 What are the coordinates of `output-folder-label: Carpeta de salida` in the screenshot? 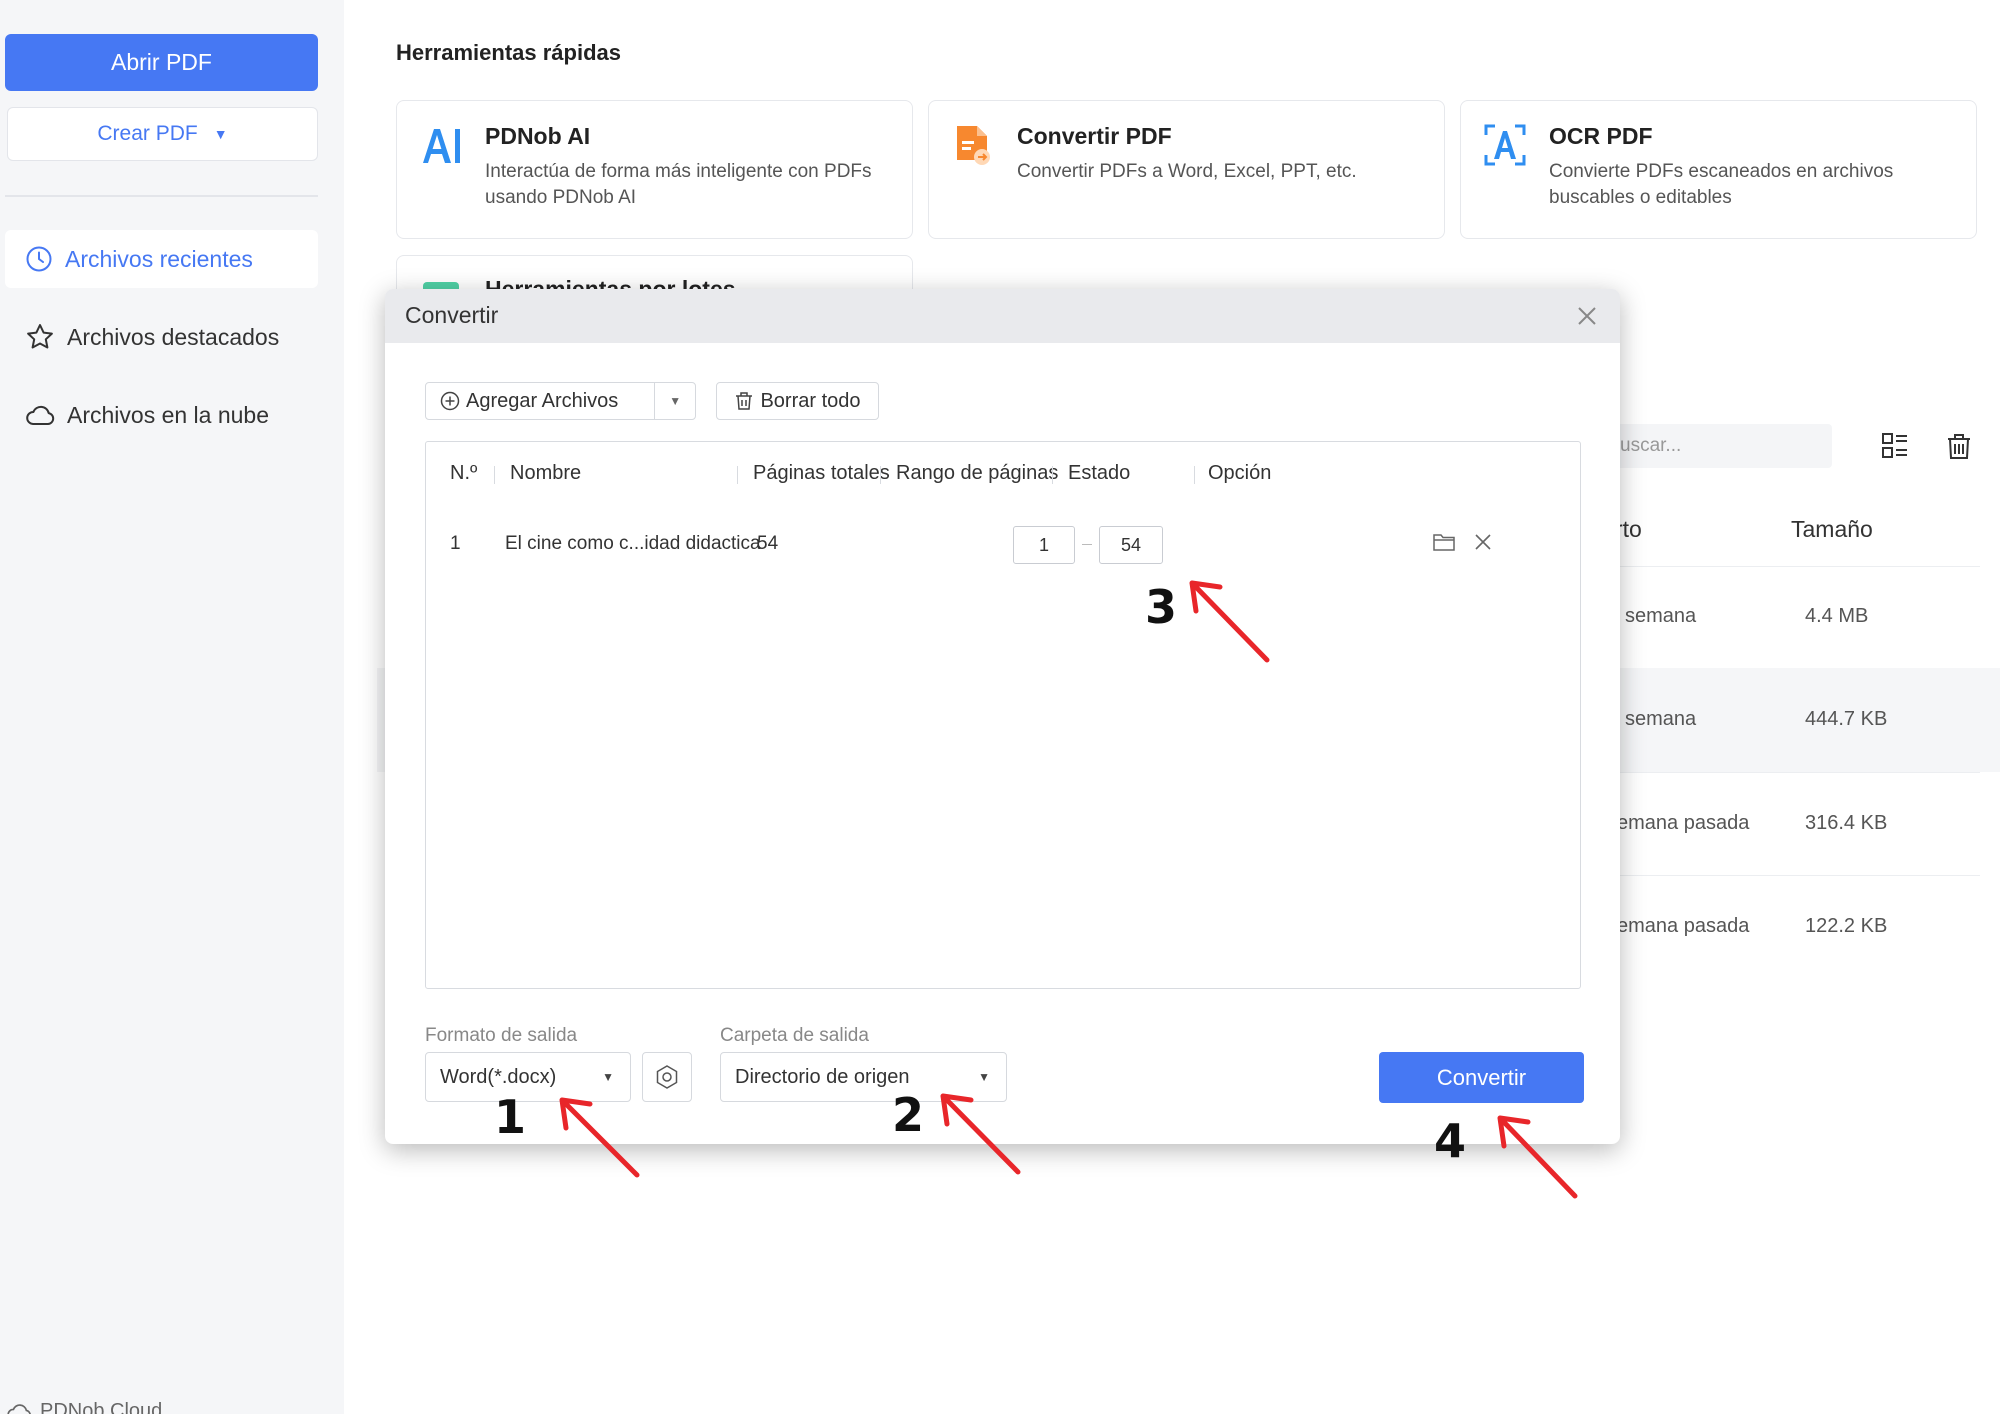 It's located at (794, 1035).